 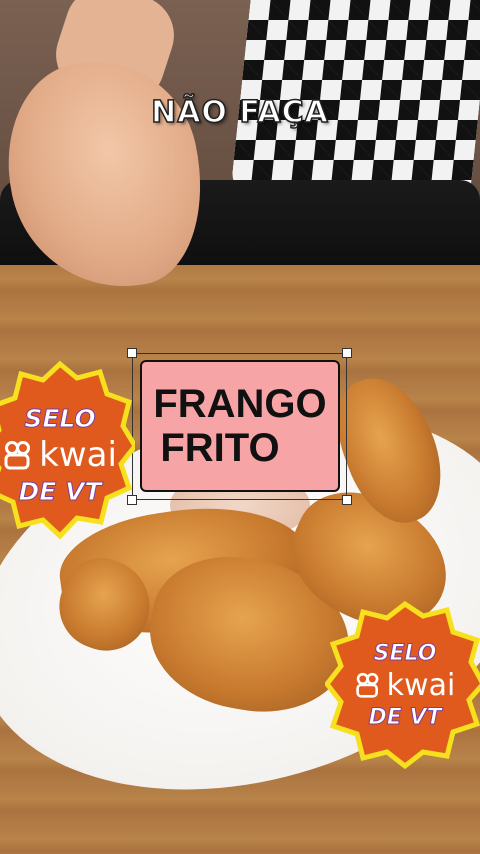 I want to click on resize-handle-bottom-right, so click(x=347, y=500).